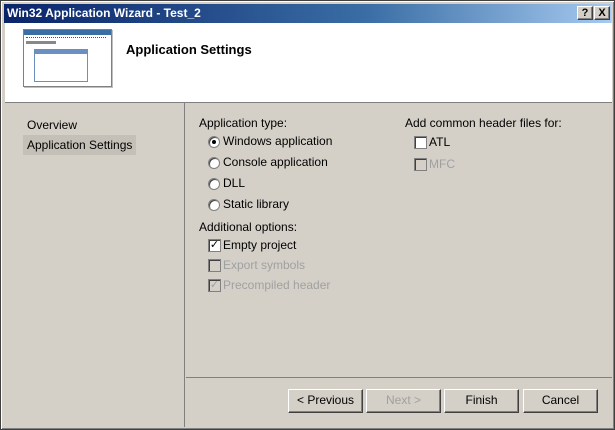 The image size is (615, 430). I want to click on checkbox-label: Export symbols, so click(264, 265).